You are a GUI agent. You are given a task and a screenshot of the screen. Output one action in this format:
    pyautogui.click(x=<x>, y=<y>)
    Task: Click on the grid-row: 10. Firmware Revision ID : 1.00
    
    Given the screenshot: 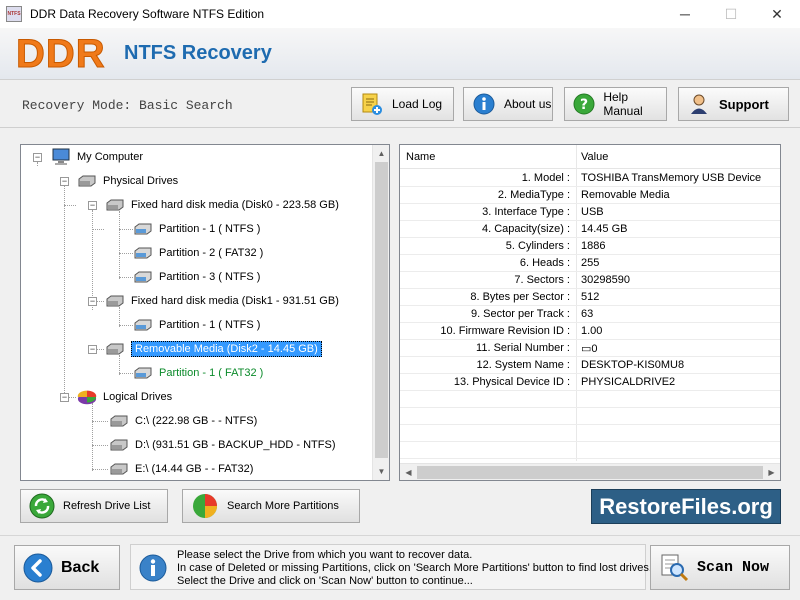 What is the action you would take?
    pyautogui.click(x=590, y=331)
    